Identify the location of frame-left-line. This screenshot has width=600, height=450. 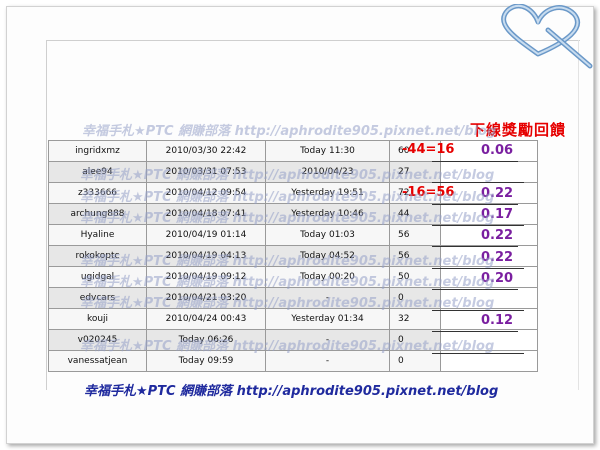
(46, 215).